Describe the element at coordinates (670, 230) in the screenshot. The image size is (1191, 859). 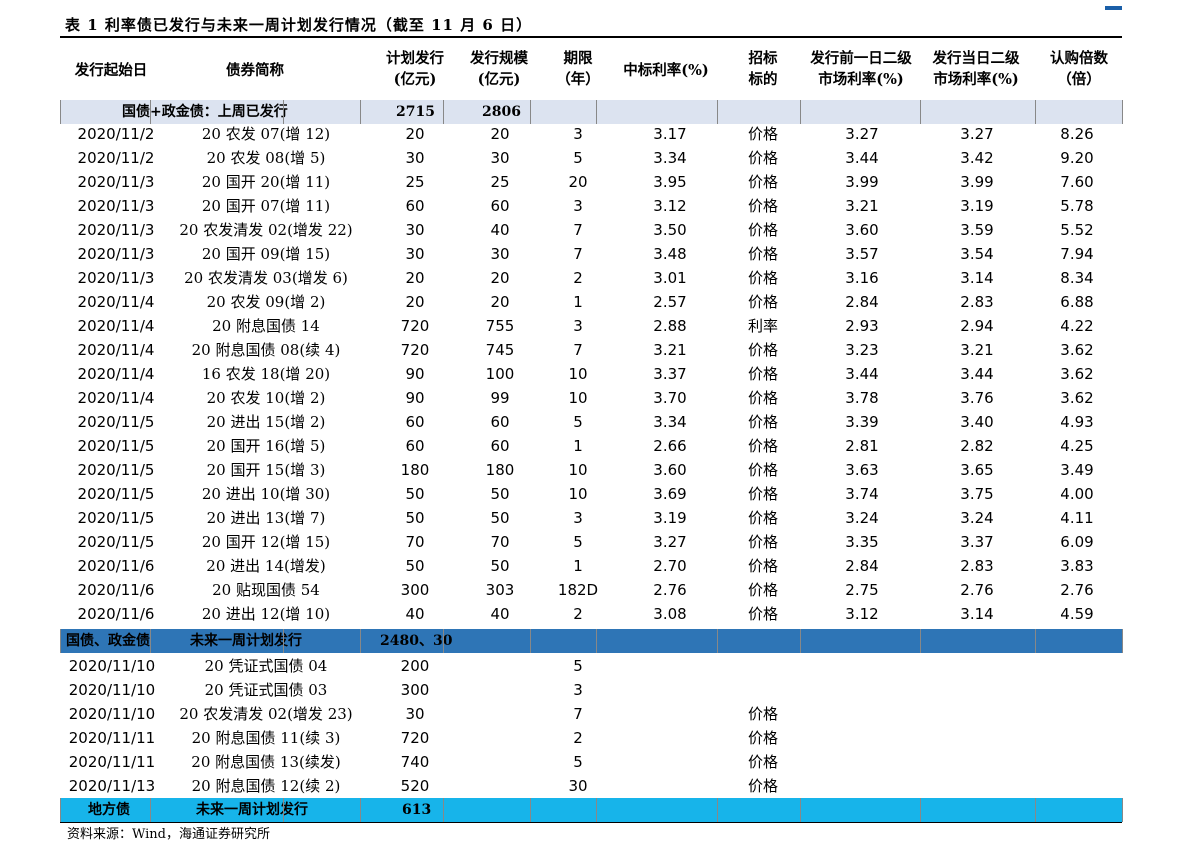
I see `cell-winning-rate: 3.50` at that location.